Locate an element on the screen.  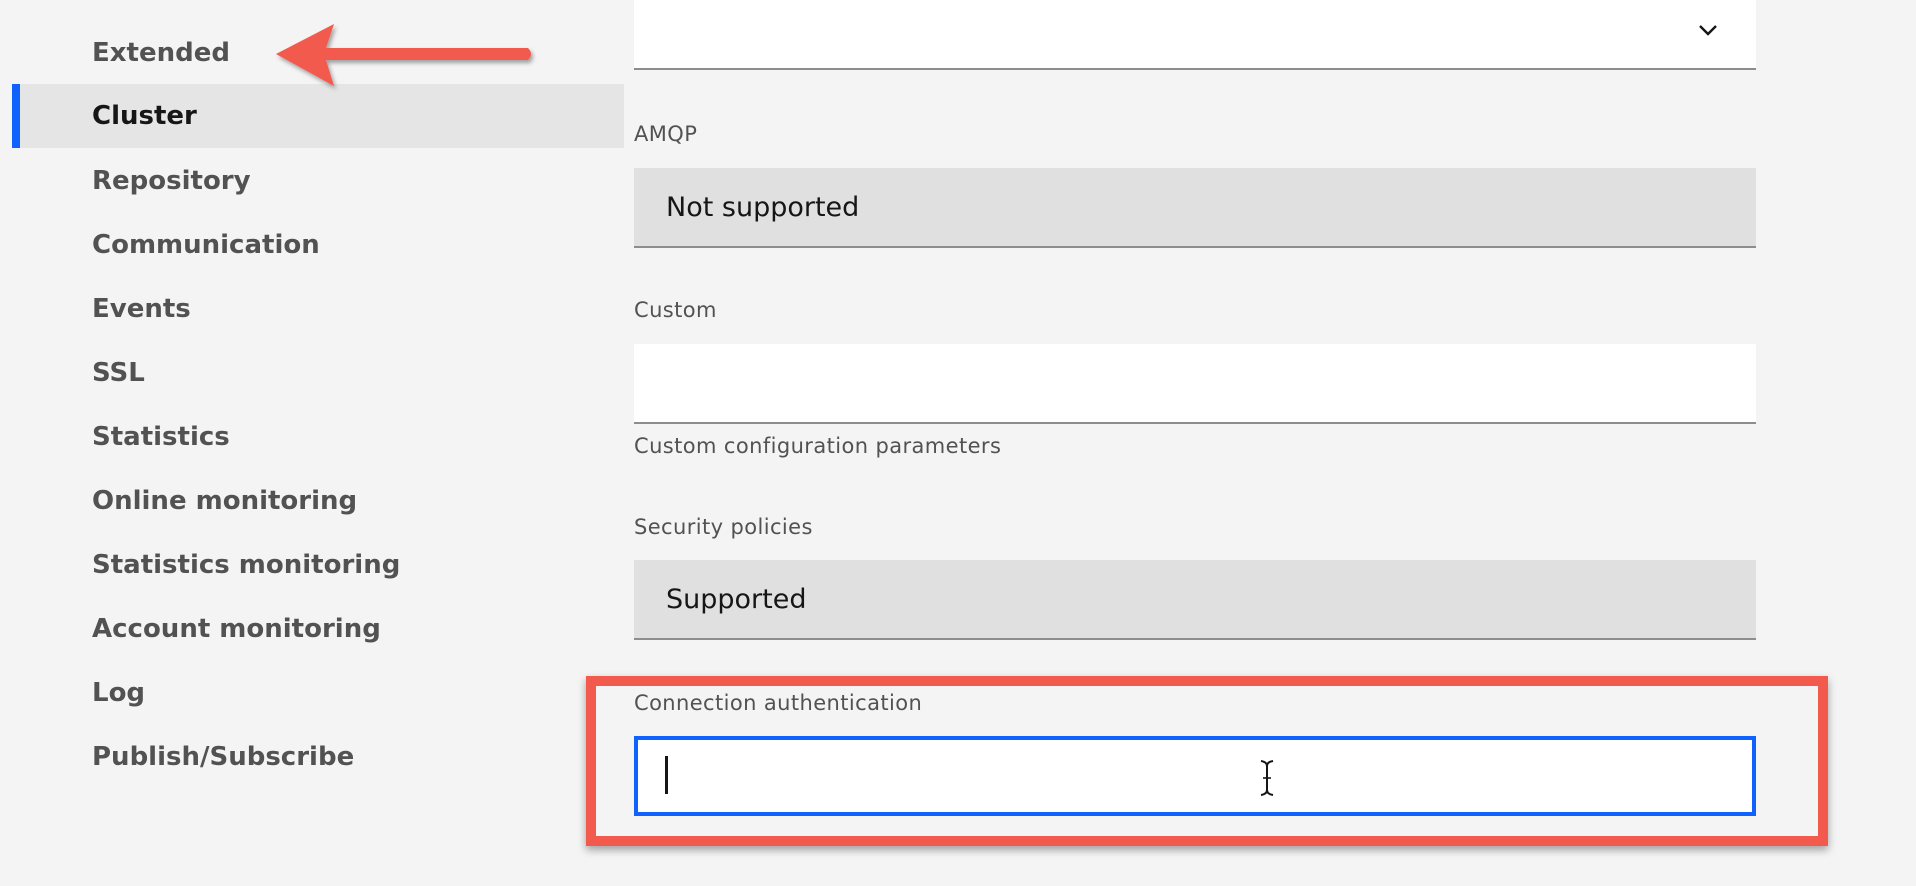
sidebar-item-statistics-monitoring: Statistics monitoring is located at coordinates (318, 565).